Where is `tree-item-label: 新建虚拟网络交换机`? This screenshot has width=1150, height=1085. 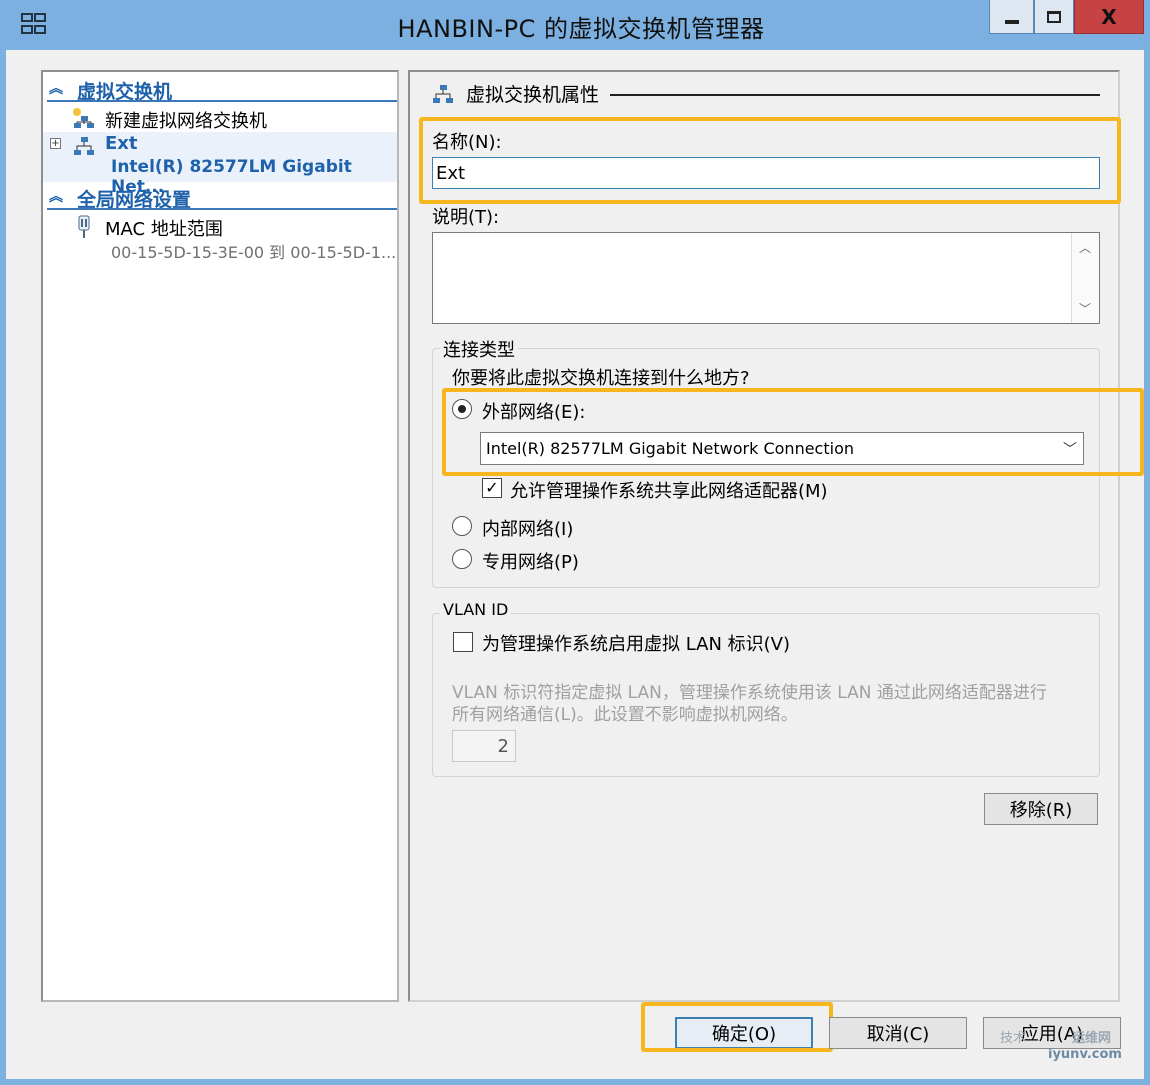 tree-item-label: 新建虚拟网络交换机 is located at coordinates (186, 121).